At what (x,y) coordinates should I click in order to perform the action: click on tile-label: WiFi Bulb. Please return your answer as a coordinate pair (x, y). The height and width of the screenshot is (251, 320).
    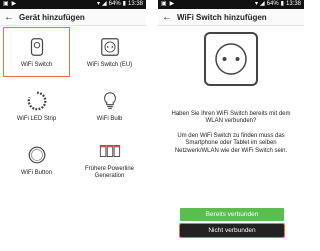
    Looking at the image, I should click on (109, 118).